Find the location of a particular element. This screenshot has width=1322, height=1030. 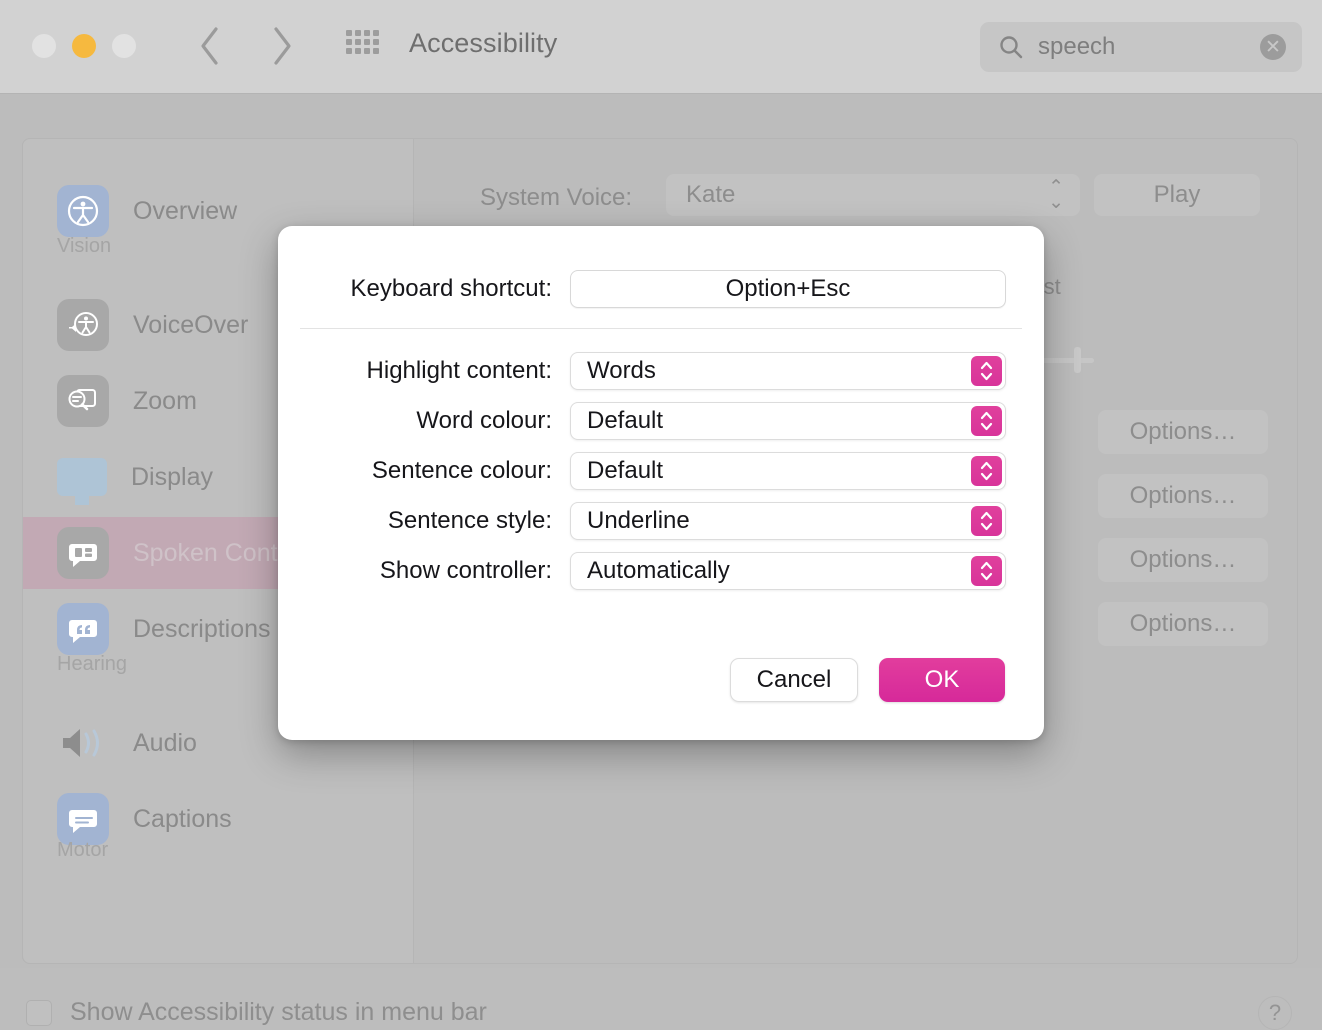

keyboard-shortcut-row: Keyboard shortcut: Option+Esc is located at coordinates (661, 289).